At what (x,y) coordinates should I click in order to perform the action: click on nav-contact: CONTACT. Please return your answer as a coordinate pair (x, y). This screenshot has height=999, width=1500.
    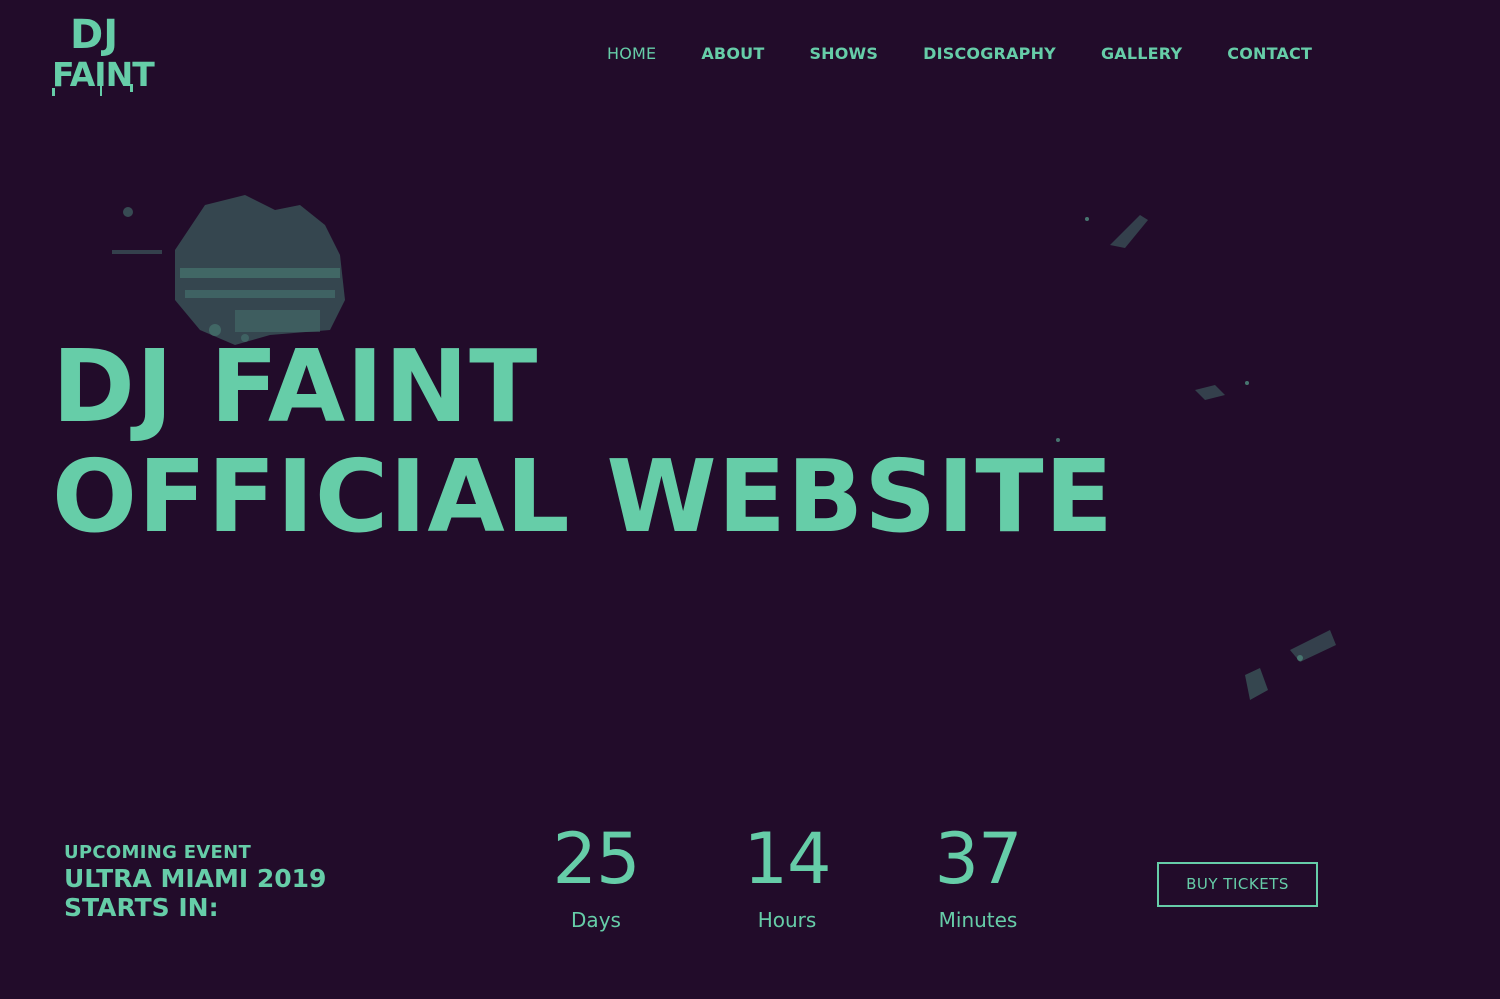
    Looking at the image, I should click on (1269, 55).